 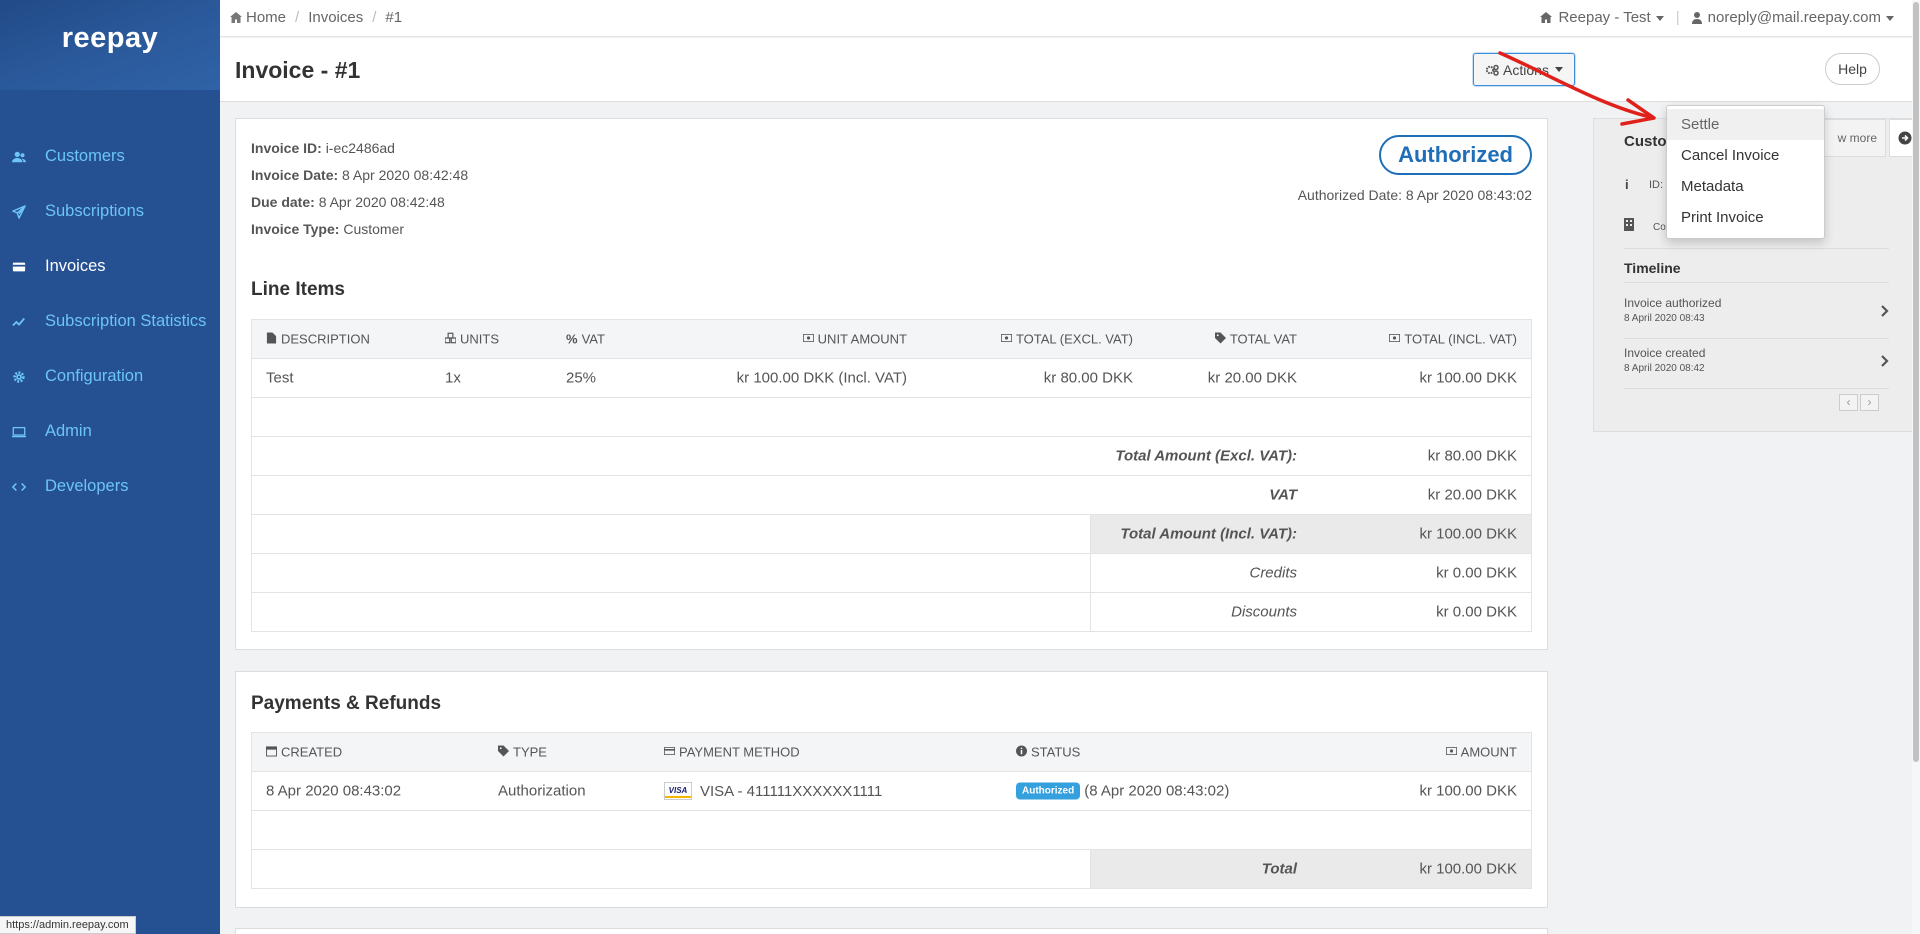 I want to click on credit-card-icon, so click(x=28, y=267).